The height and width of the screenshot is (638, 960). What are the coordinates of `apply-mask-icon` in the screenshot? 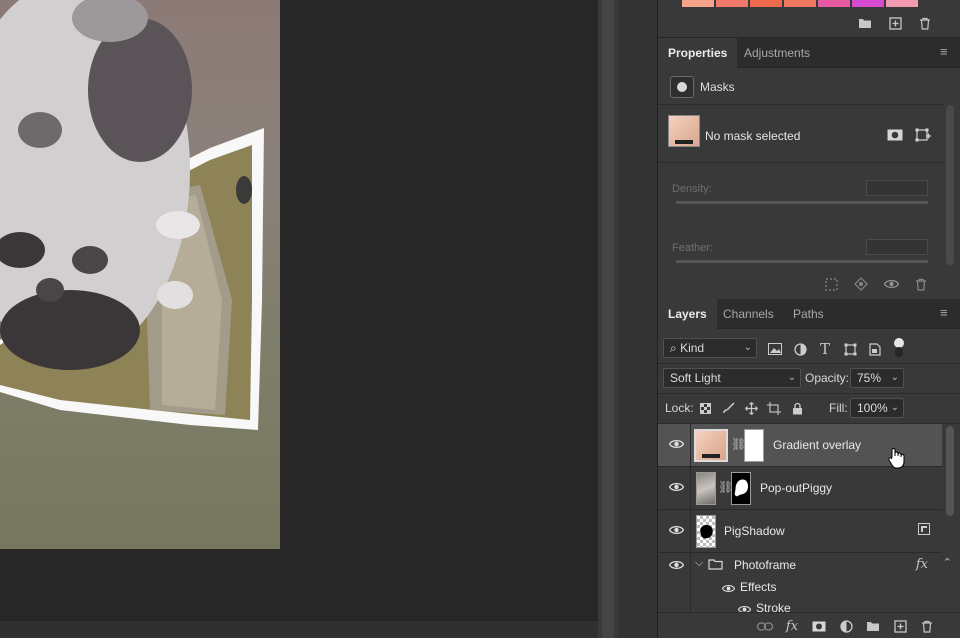 It's located at (861, 284).